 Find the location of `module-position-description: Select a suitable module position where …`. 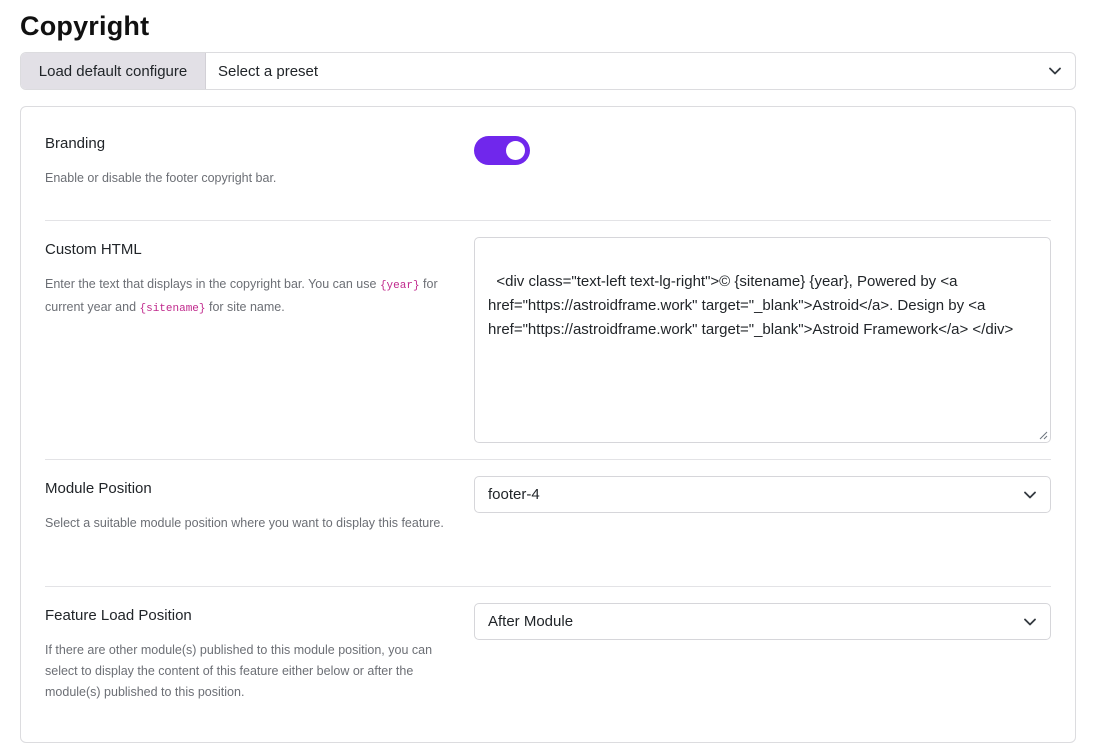

module-position-description: Select a suitable module position where … is located at coordinates (244, 523).